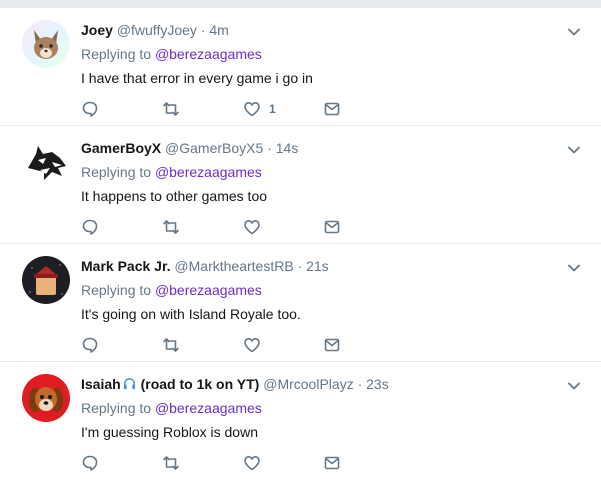 Image resolution: width=601 pixels, height=479 pixels. I want to click on display-name: GamerBoyX, so click(121, 148).